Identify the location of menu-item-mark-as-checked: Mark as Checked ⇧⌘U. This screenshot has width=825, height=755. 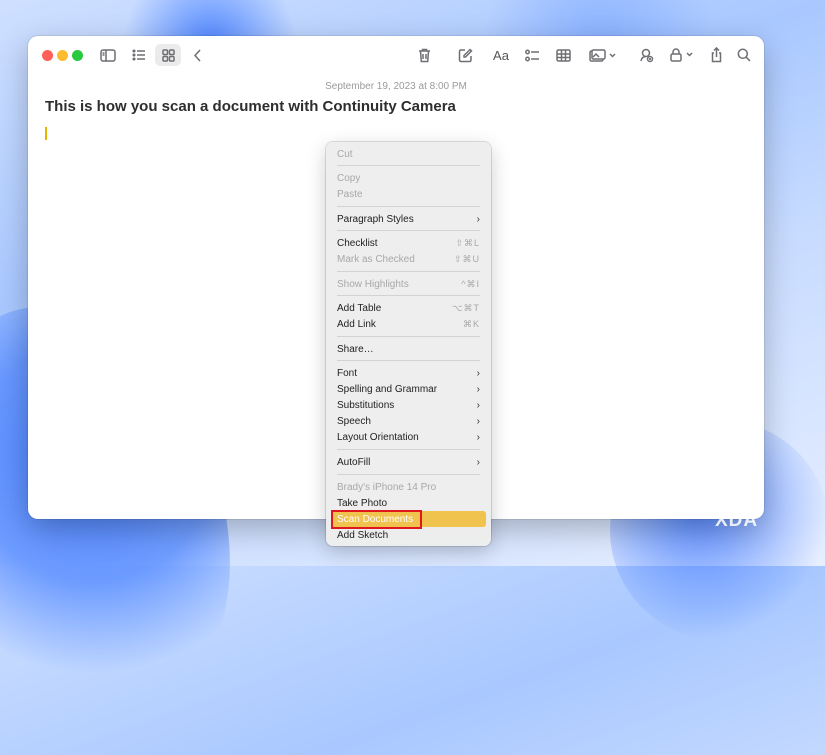
(408, 259).